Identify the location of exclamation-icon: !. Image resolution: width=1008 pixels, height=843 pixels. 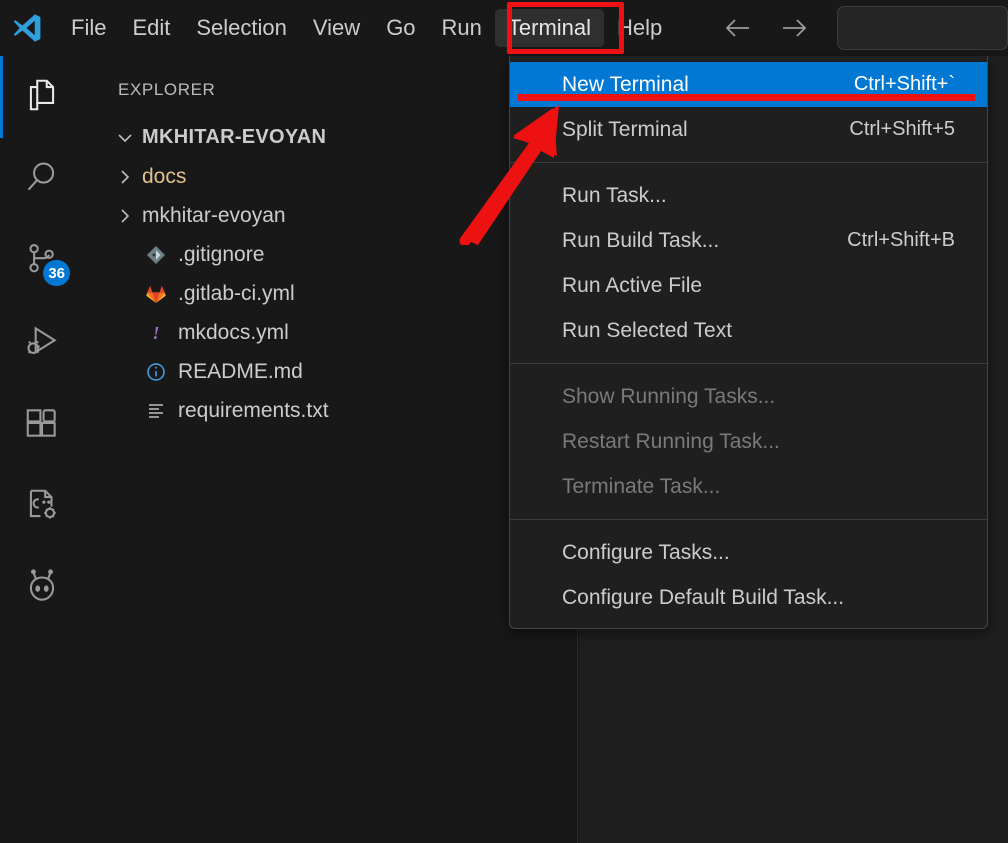
(156, 333).